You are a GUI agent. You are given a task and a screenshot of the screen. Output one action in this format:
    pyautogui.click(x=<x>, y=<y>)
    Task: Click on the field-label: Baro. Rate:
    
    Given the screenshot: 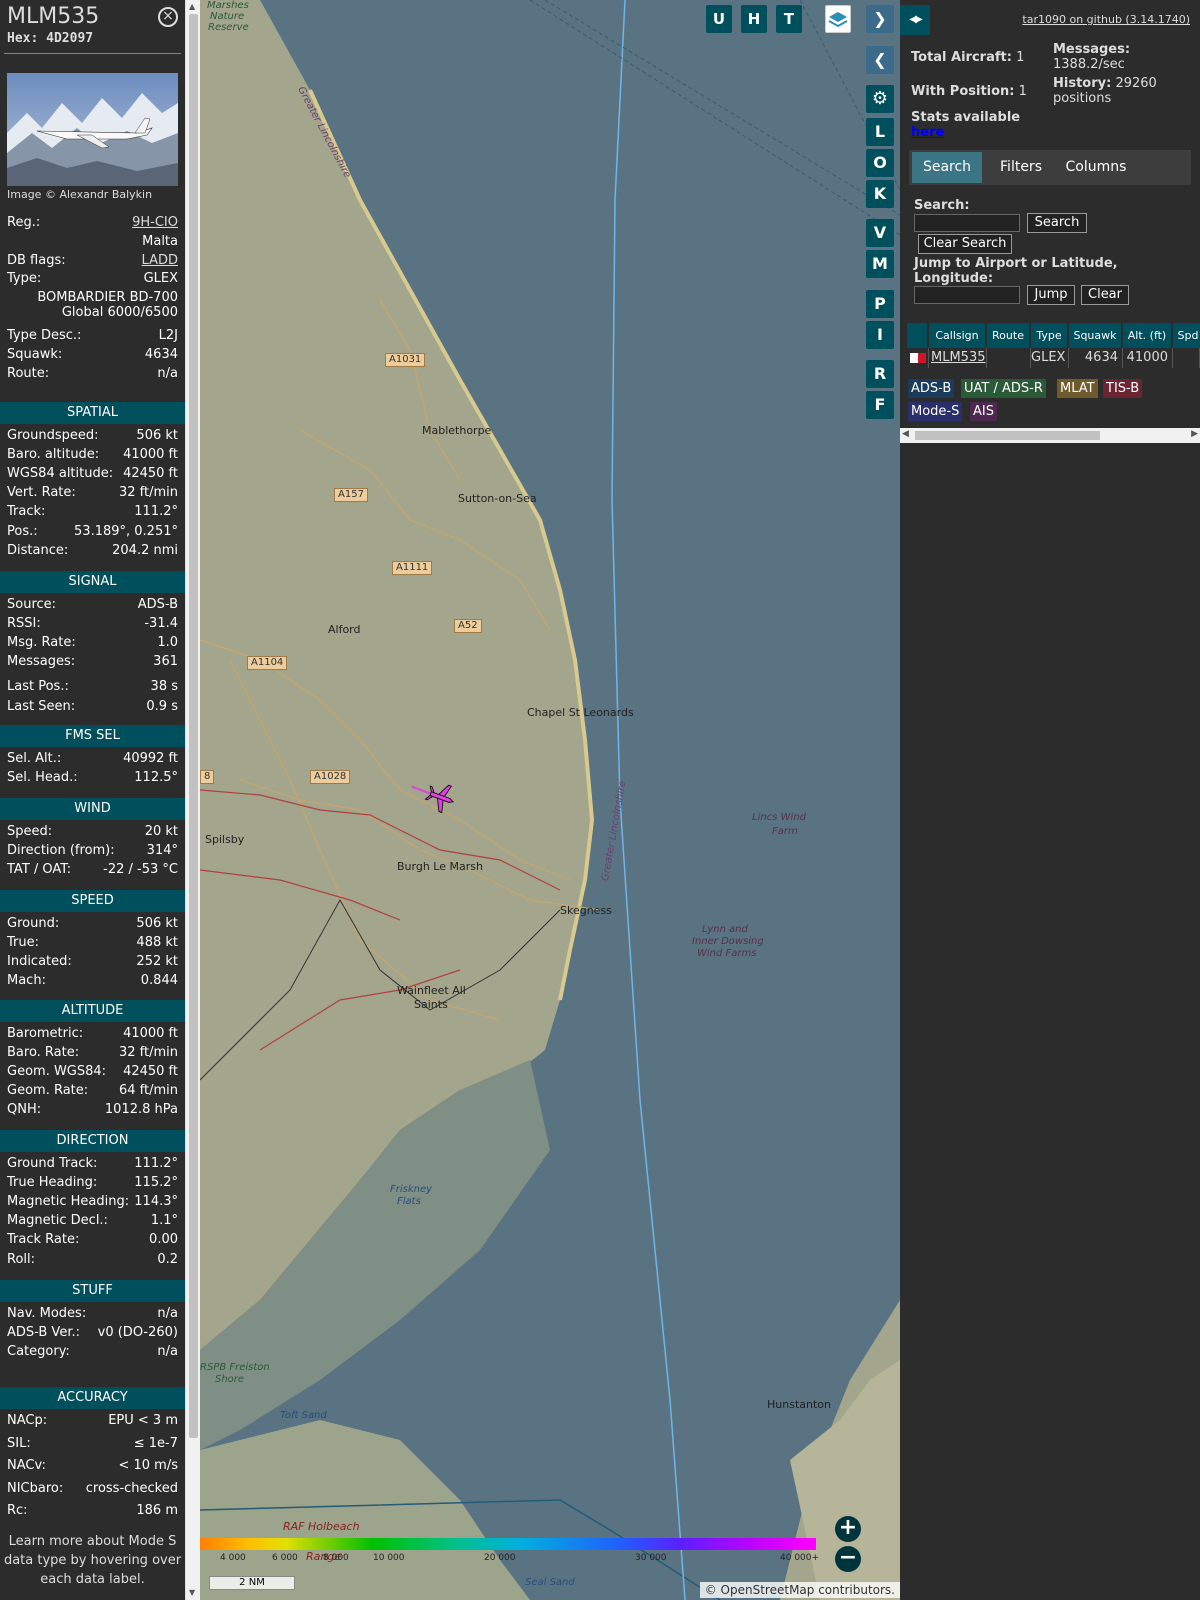 What is the action you would take?
    pyautogui.click(x=43, y=1052)
    